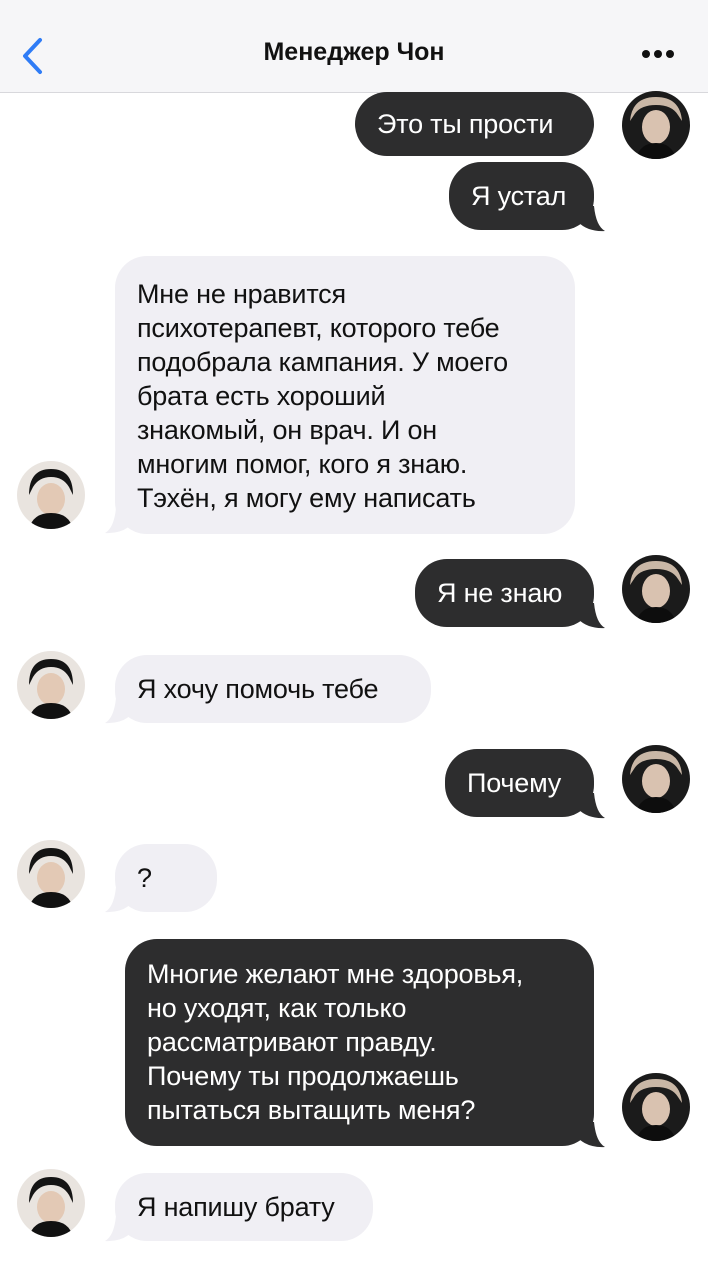 The image size is (708, 1280). Describe the element at coordinates (273, 689) in the screenshot. I see `incoming-message: Я хочу помочь тебе` at that location.